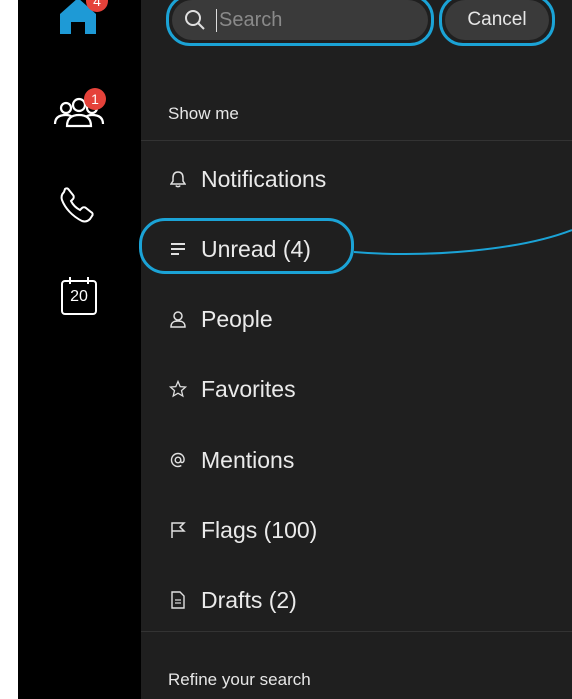  What do you see at coordinates (178, 179) in the screenshot?
I see `bell-icon` at bounding box center [178, 179].